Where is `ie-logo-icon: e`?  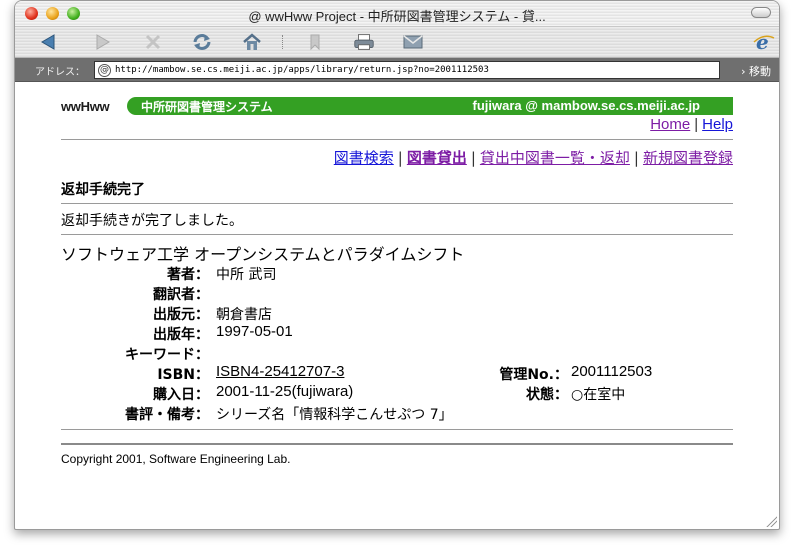 ie-logo-icon: e is located at coordinates (764, 42).